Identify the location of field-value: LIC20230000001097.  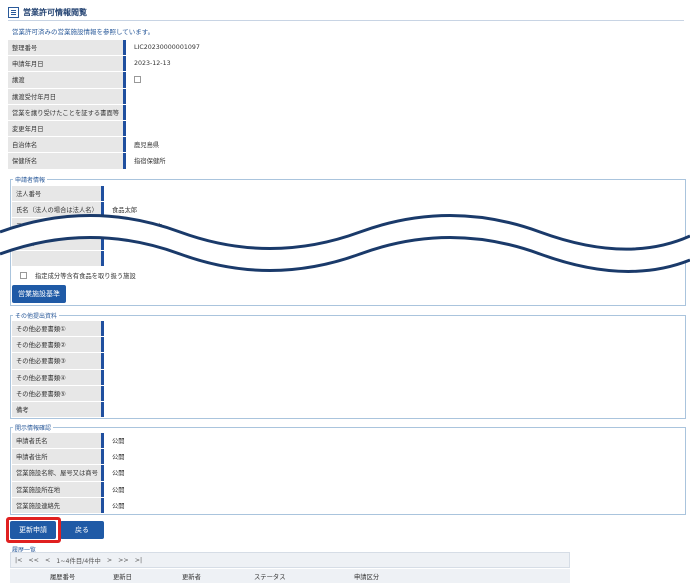
(167, 48).